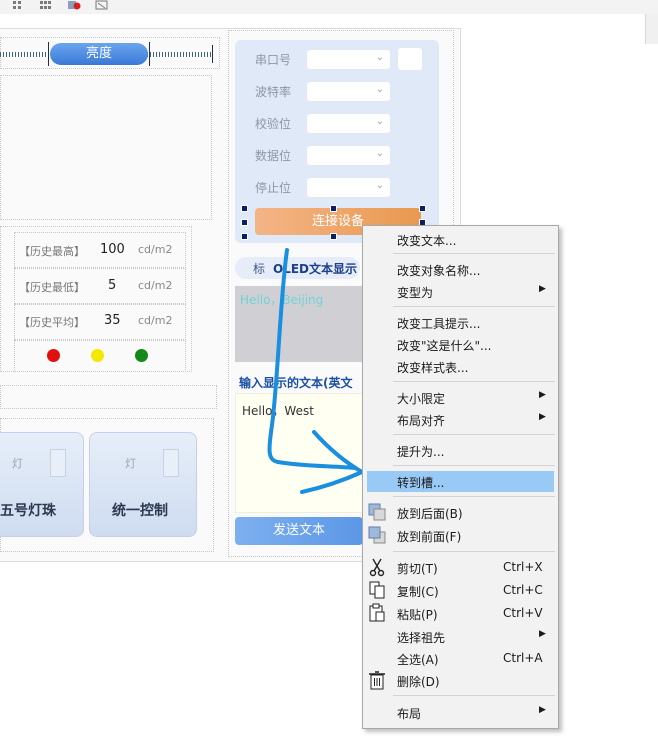 This screenshot has height=741, width=658. What do you see at coordinates (348, 123) in the screenshot?
I see `parity-select: ⌄` at bounding box center [348, 123].